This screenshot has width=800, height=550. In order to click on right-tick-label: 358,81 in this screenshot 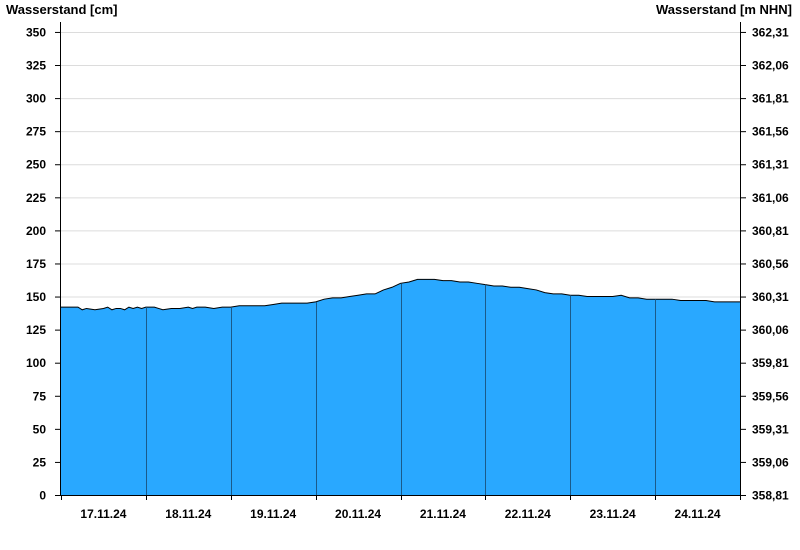, I will do `click(770, 496)`.